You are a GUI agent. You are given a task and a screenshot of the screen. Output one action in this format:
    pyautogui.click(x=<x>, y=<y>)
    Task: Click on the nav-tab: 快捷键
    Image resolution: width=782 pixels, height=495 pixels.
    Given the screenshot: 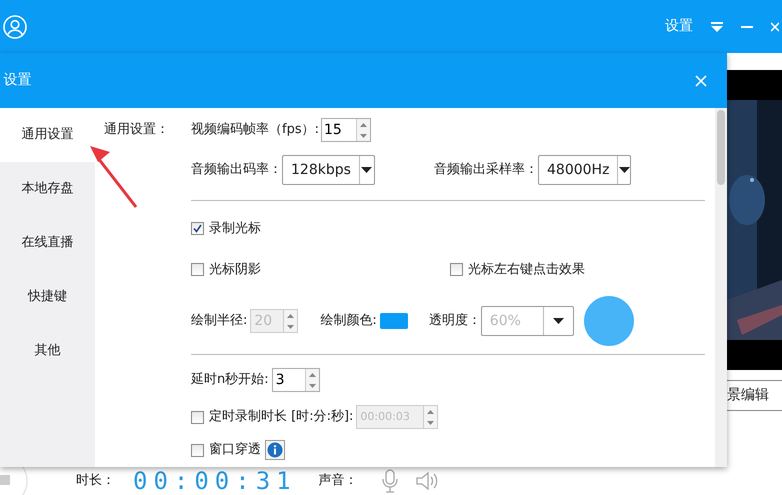 What is the action you would take?
    pyautogui.click(x=47, y=297)
    